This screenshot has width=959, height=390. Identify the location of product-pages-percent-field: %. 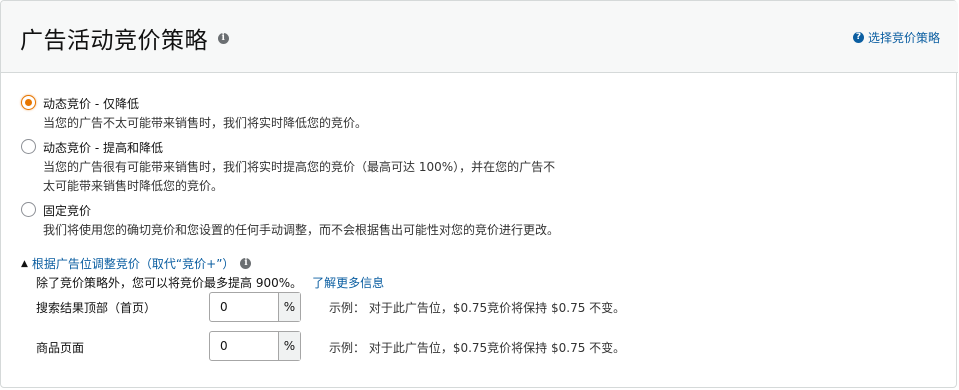
(255, 346).